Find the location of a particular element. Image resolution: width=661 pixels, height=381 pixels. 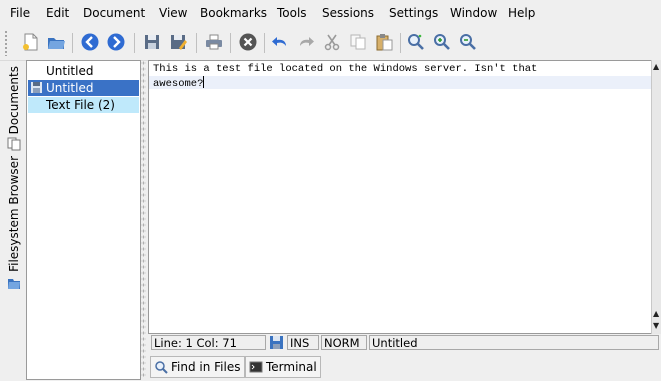

zoom-in-icon is located at coordinates (442, 42).